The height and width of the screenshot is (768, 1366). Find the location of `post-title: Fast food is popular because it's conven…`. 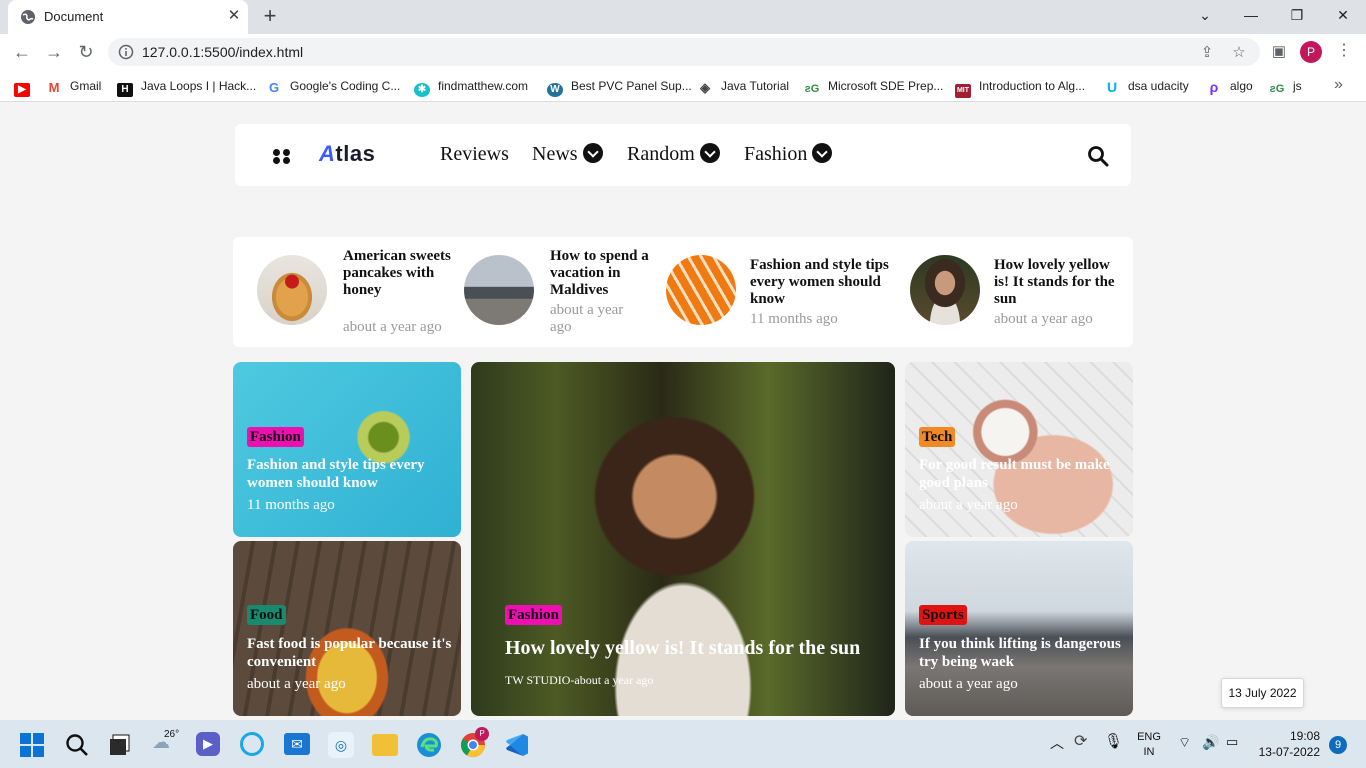

post-title: Fast food is popular because it's conven… is located at coordinates (349, 653).